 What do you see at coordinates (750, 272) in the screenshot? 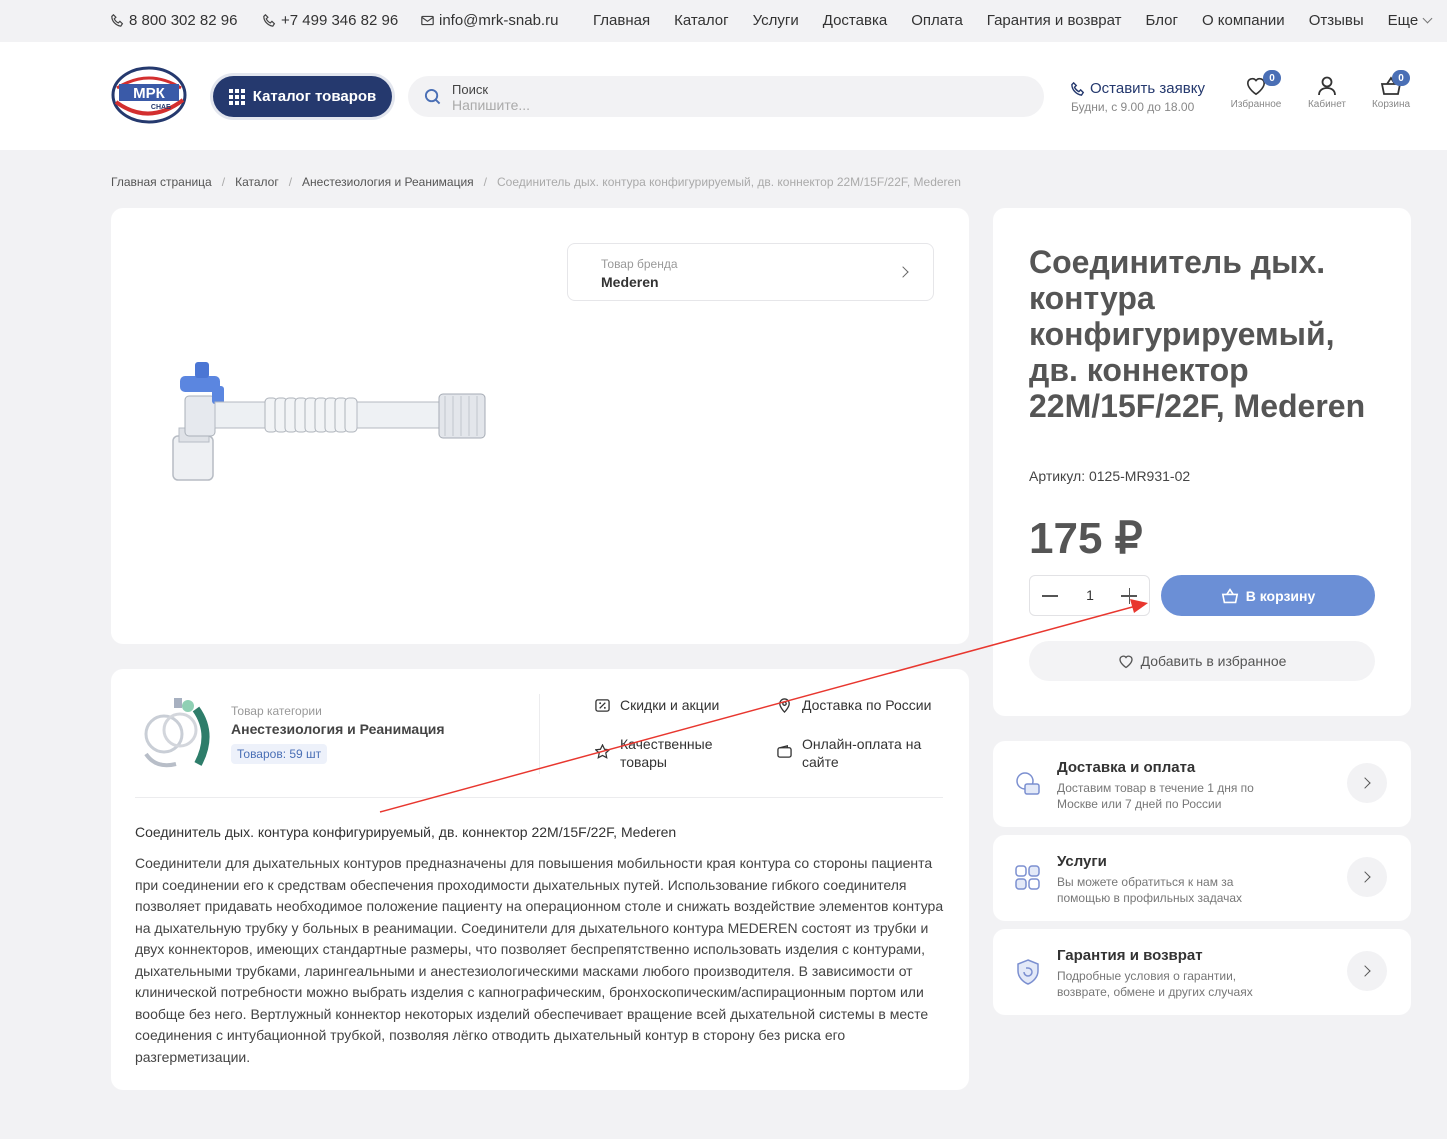
I see `brand-link: Товар бренда Mederen` at bounding box center [750, 272].